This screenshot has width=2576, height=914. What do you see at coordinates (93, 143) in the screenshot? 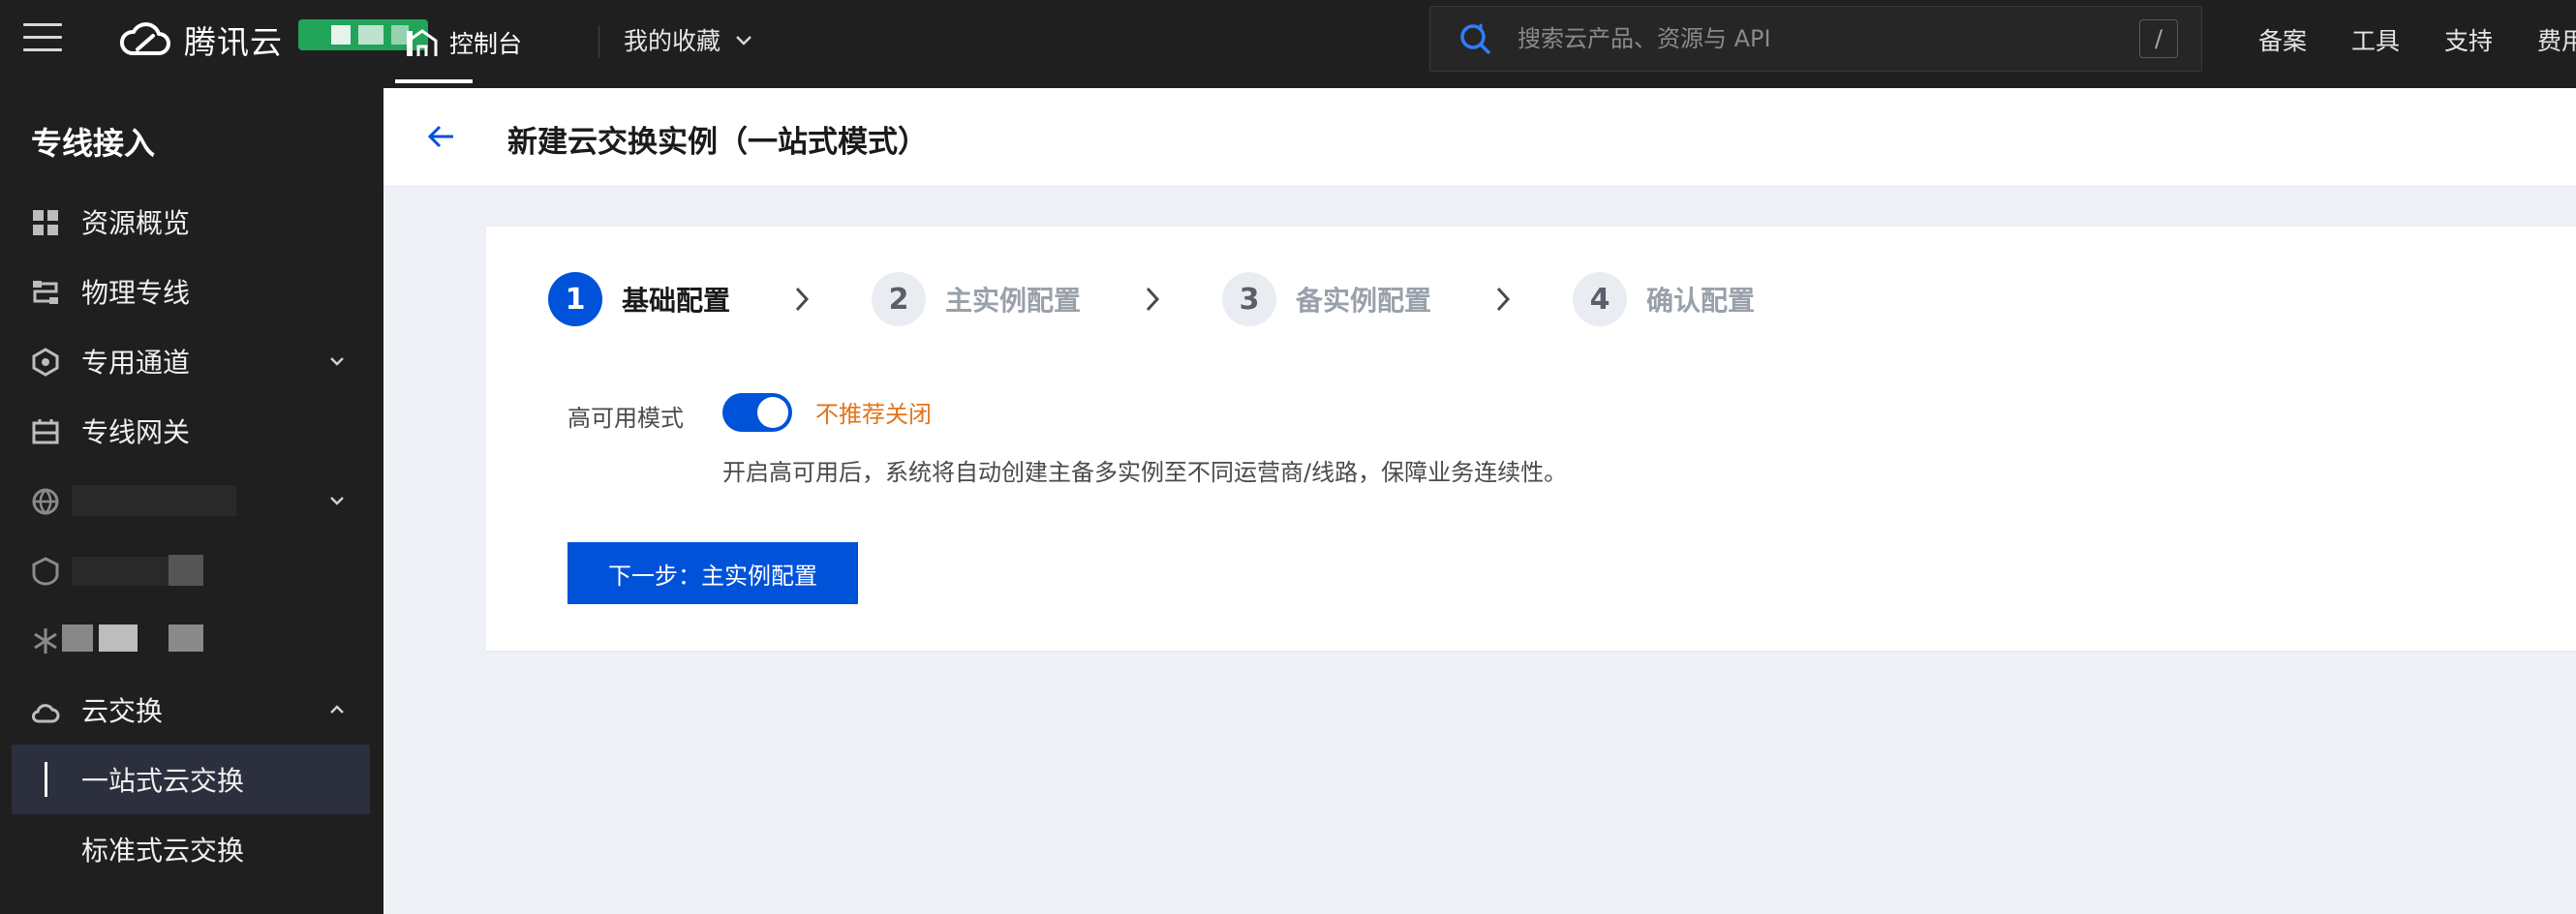
I see `sidebar-title: 专线接入` at bounding box center [93, 143].